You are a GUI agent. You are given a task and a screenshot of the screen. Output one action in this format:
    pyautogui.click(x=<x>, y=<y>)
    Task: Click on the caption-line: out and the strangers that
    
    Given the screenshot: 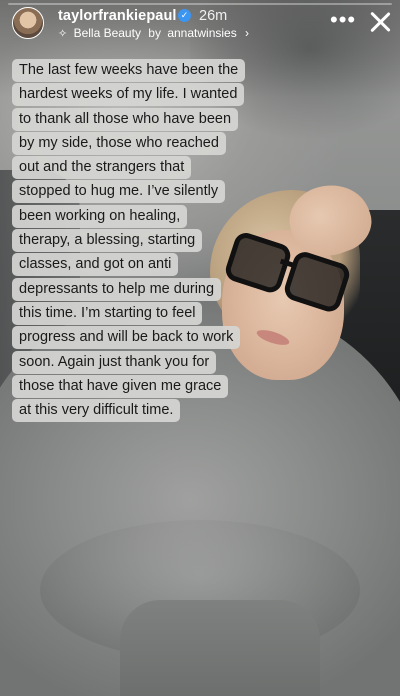 What is the action you would take?
    pyautogui.click(x=102, y=168)
    